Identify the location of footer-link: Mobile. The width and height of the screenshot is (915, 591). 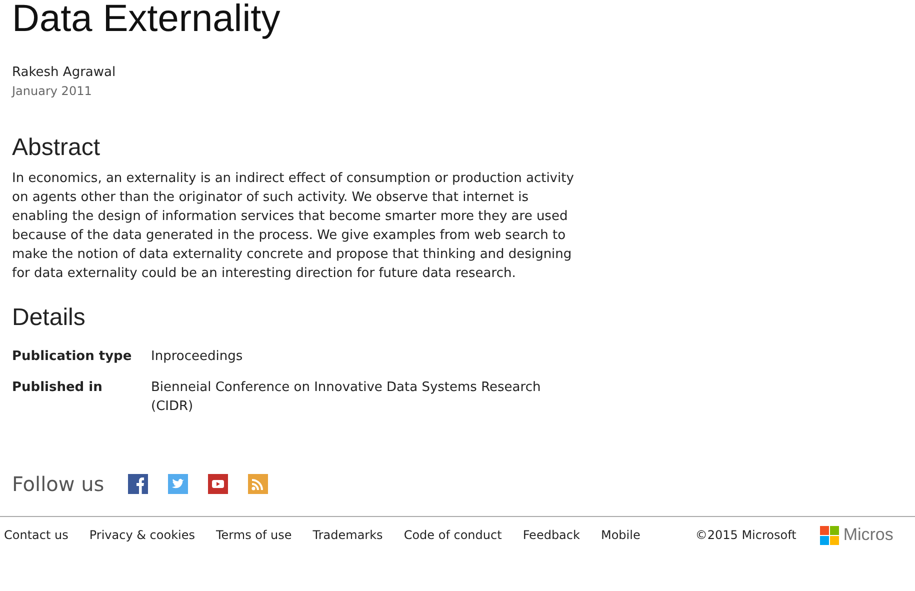
(620, 535).